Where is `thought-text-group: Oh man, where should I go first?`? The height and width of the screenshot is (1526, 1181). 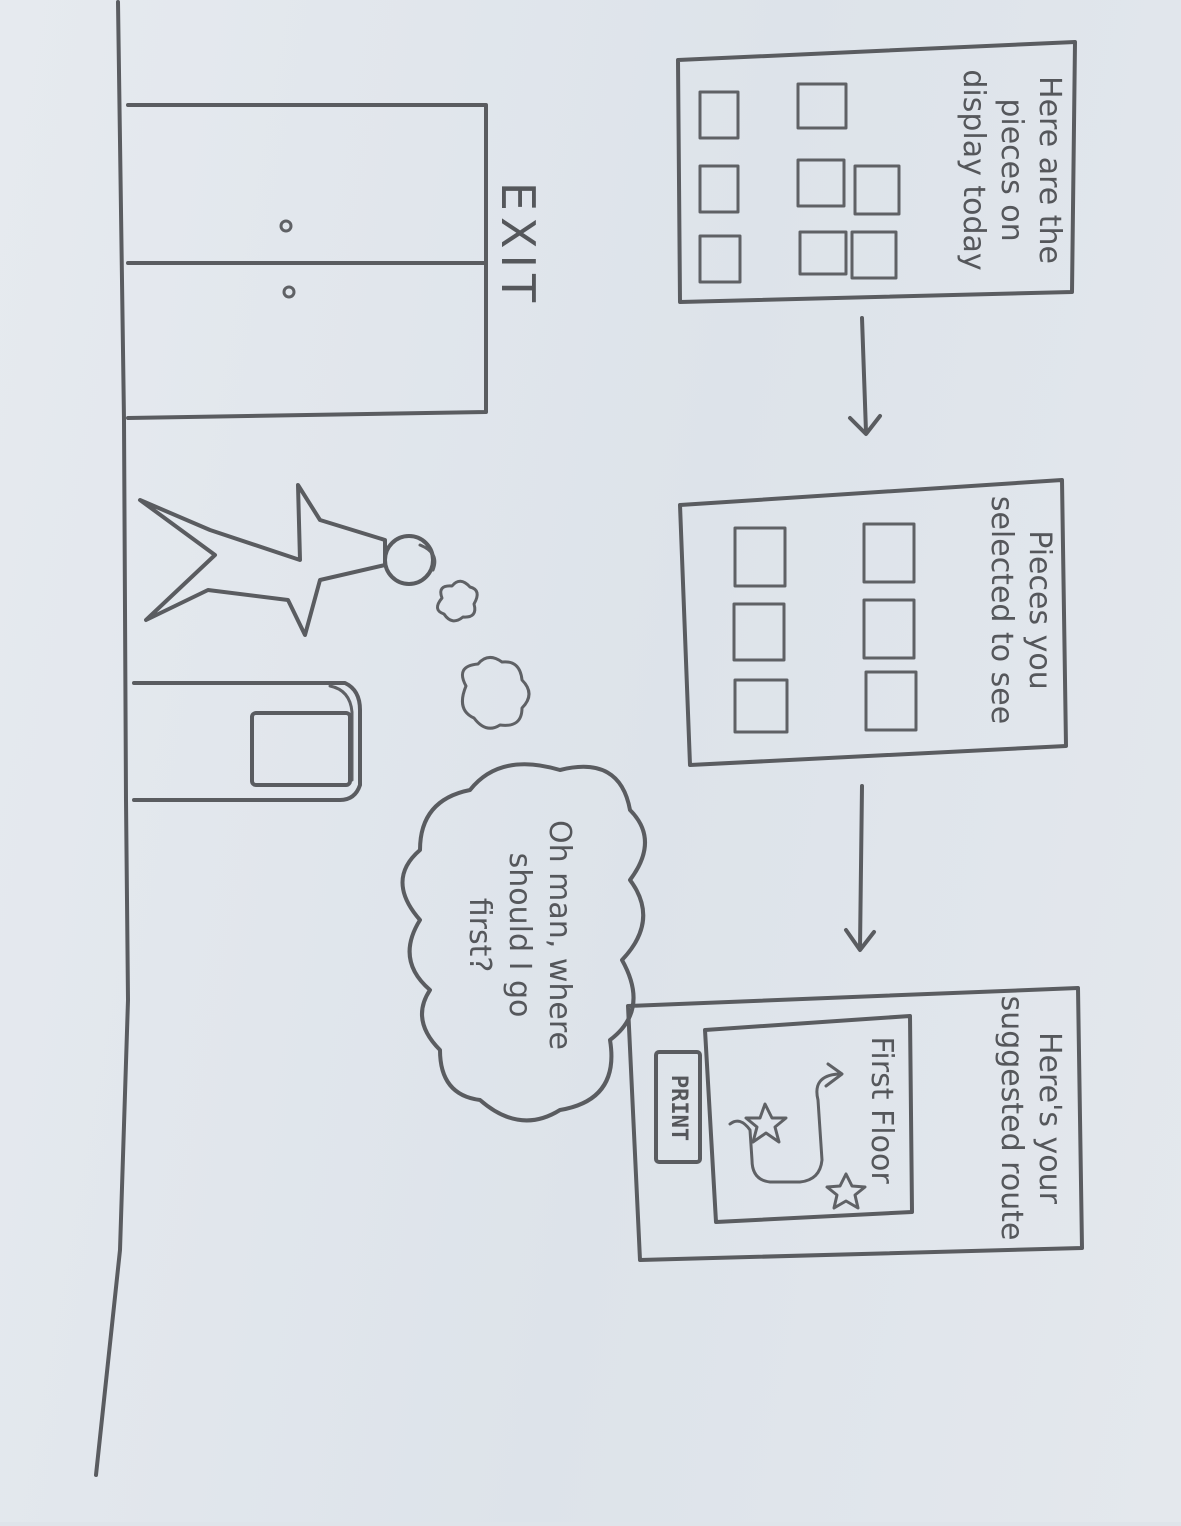 thought-text-group: Oh man, where should I go first? is located at coordinates (519, 935).